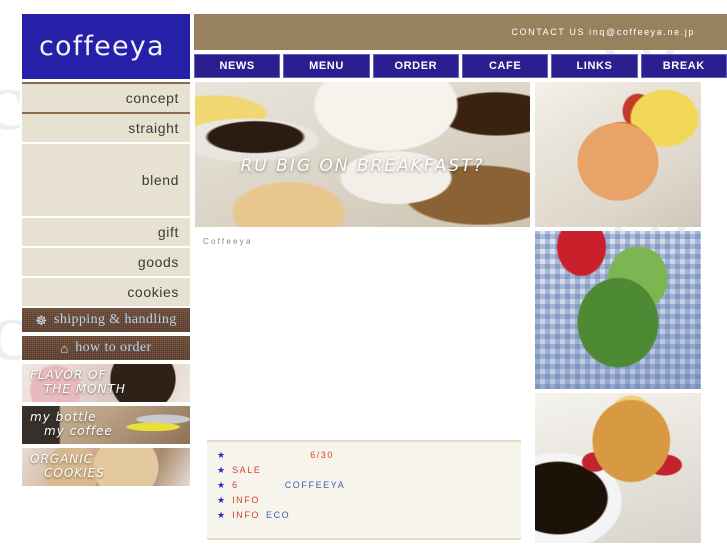  Describe the element at coordinates (106, 128) in the screenshot. I see `sidebar-item-straight: straight` at that location.